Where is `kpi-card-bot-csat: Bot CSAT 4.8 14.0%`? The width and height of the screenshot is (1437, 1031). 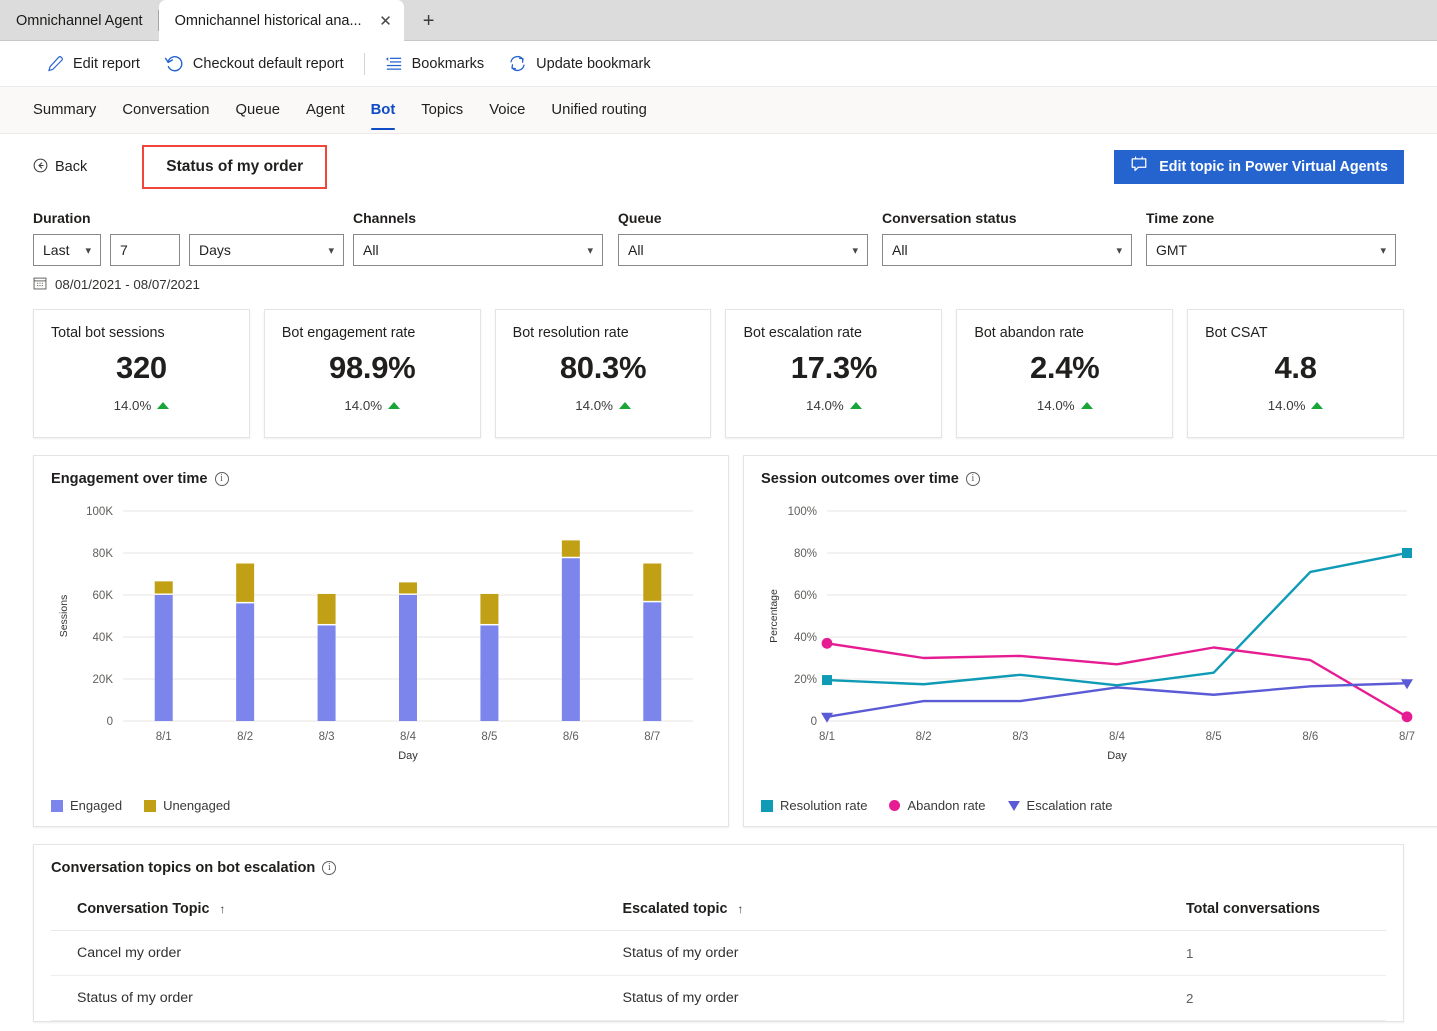
kpi-card-bot-csat: Bot CSAT 4.8 14.0% is located at coordinates (1295, 373).